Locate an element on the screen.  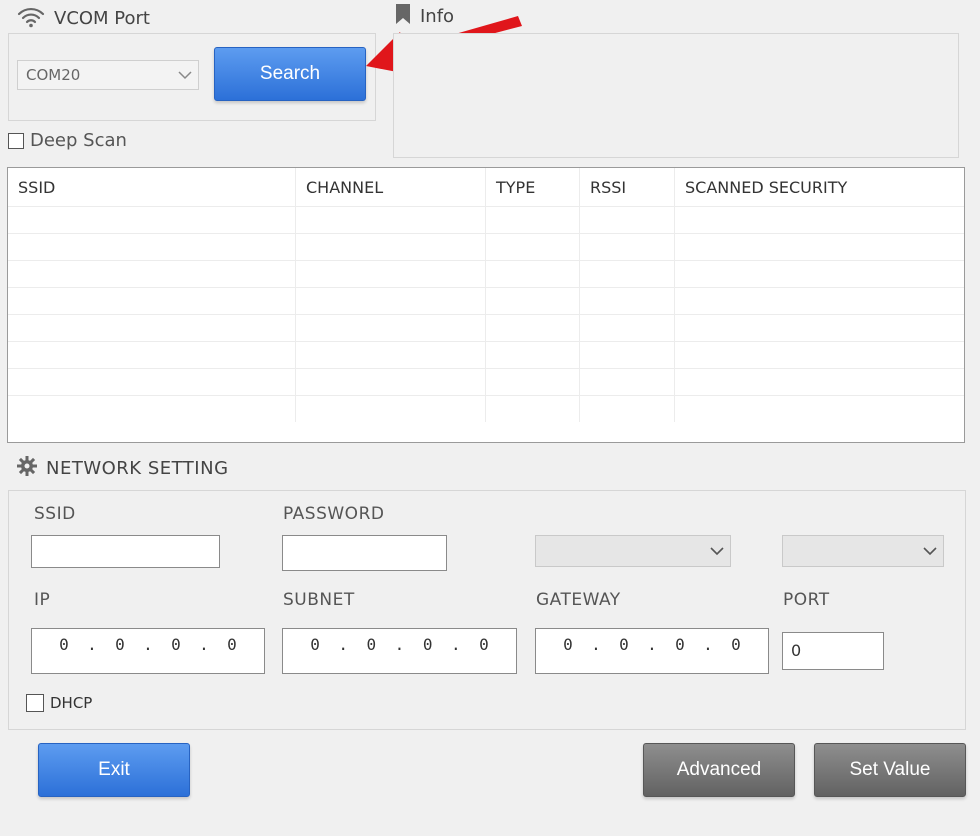
search-button: Search is located at coordinates (290, 74).